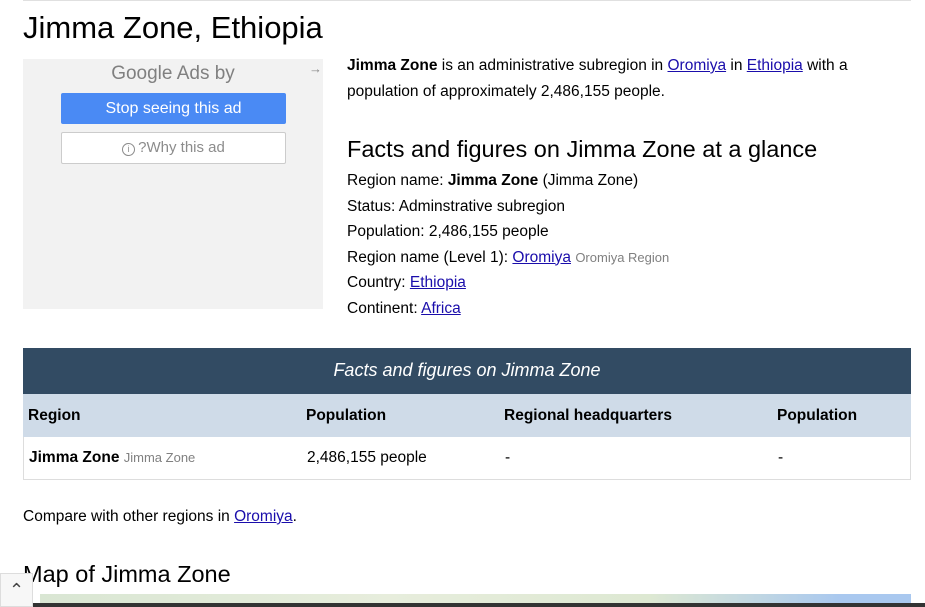  Describe the element at coordinates (392, 65) in the screenshot. I see `intro-region-name: Jimma Zone` at that location.